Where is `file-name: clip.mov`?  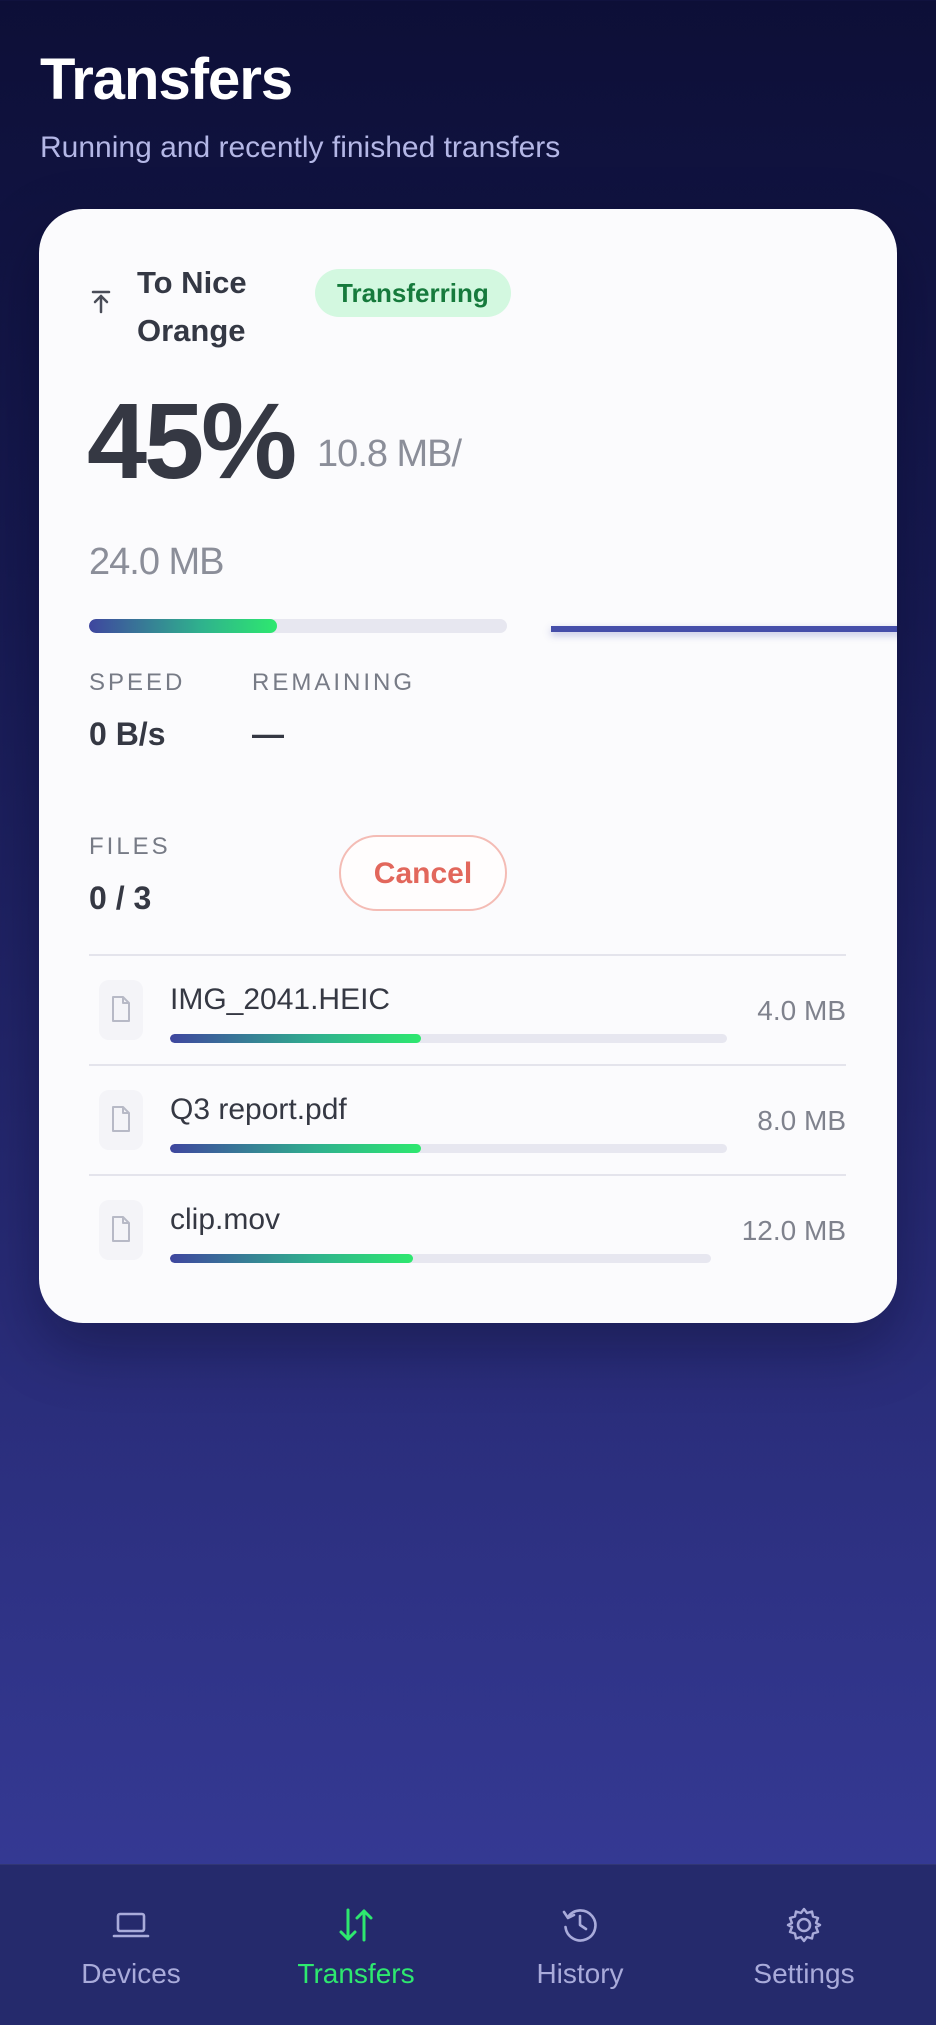 file-name: clip.mov is located at coordinates (225, 1219).